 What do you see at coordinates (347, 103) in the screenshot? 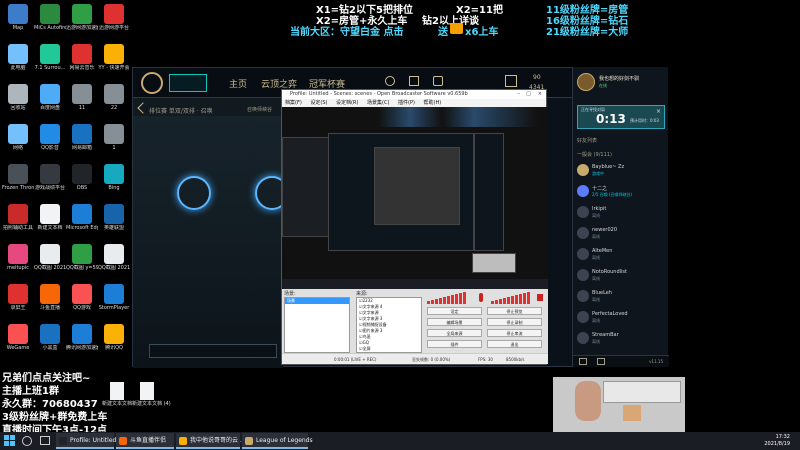
I see `menu-profiles: 设定档(R)` at bounding box center [347, 103].